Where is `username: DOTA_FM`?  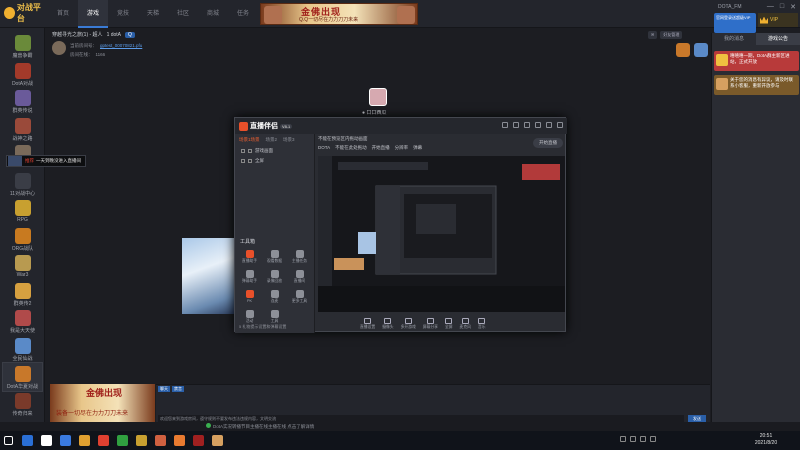
username: DOTA_FM is located at coordinates (730, 7).